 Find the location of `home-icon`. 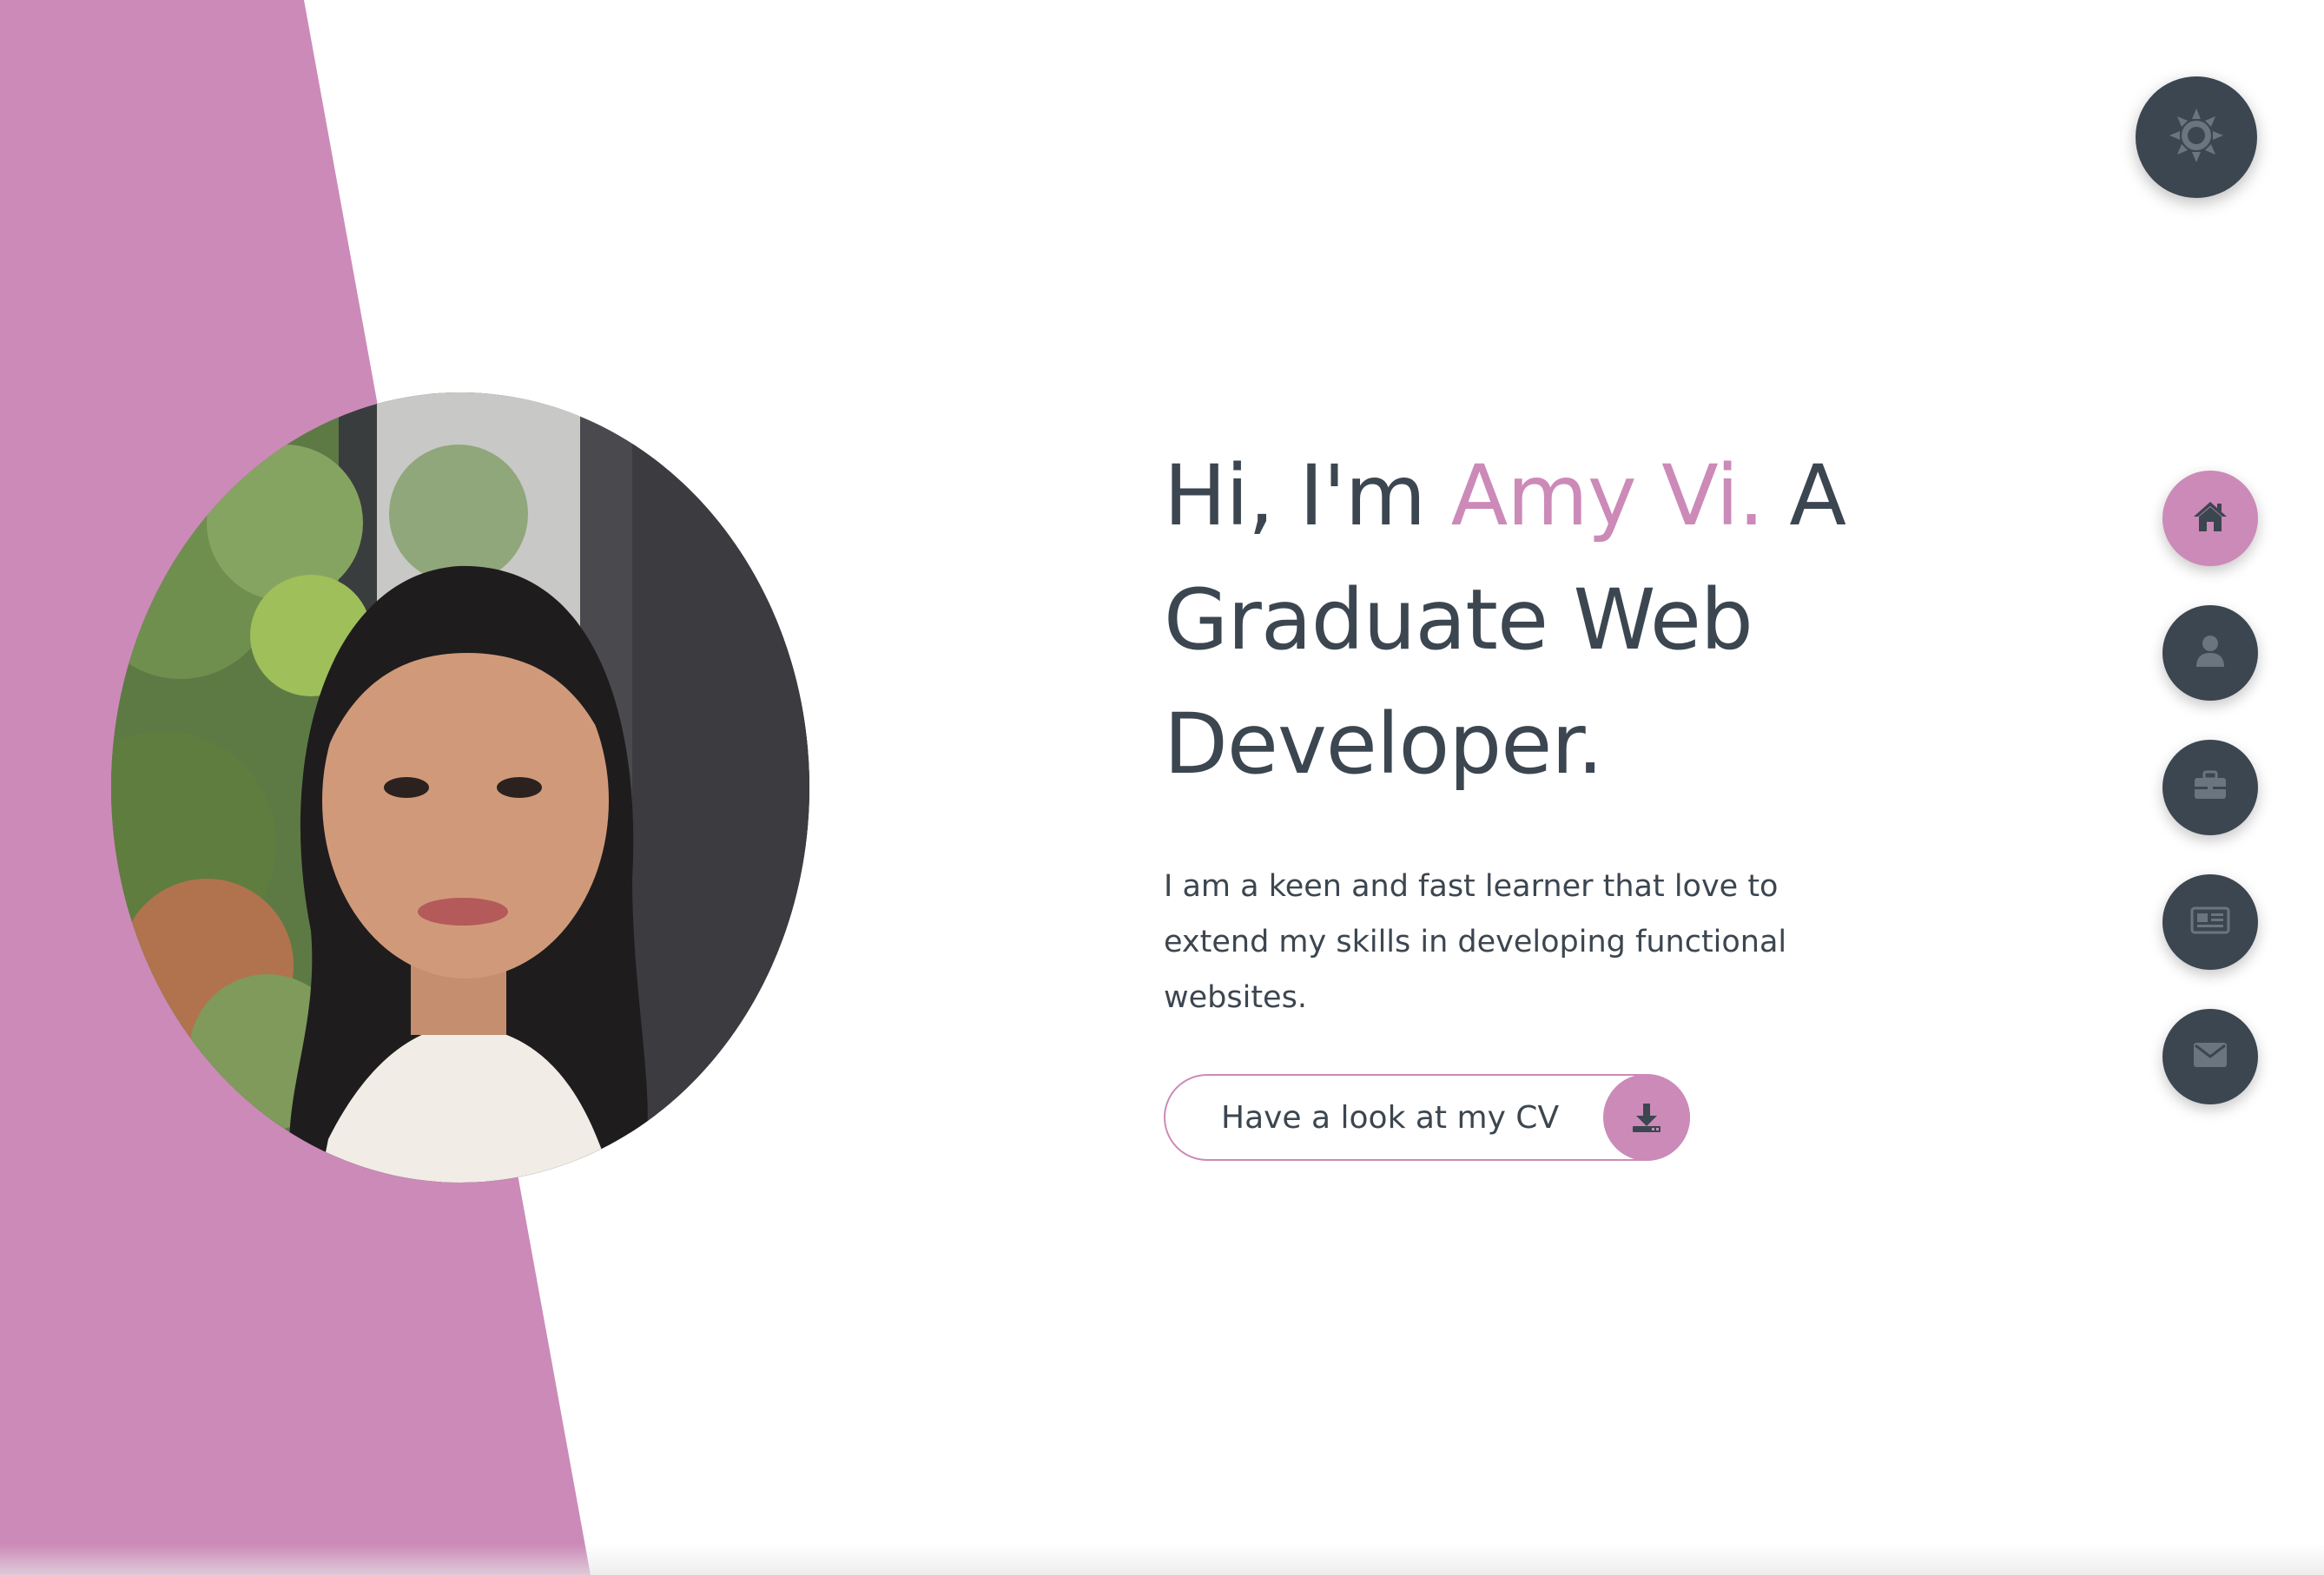

home-icon is located at coordinates (2210, 518).